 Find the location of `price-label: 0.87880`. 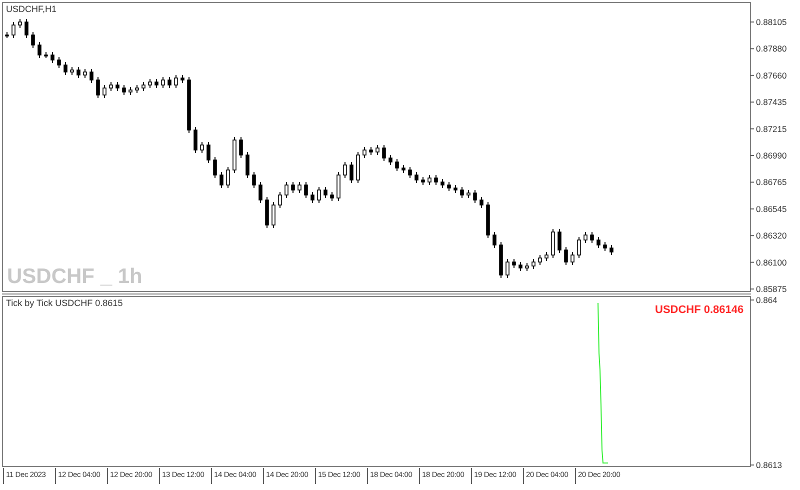

price-label: 0.87880 is located at coordinates (771, 49).